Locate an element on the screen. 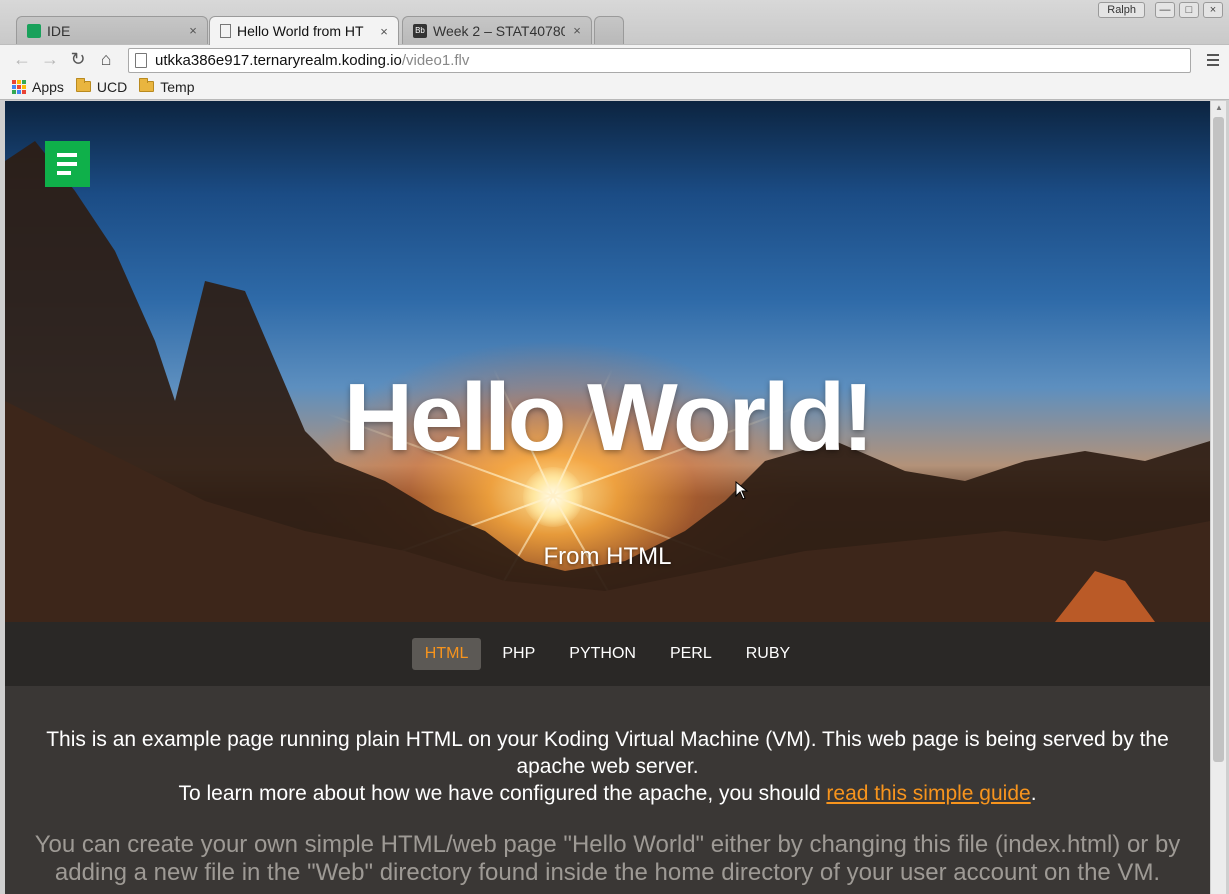 The width and height of the screenshot is (1229, 894). forward-button: → is located at coordinates (50, 59).